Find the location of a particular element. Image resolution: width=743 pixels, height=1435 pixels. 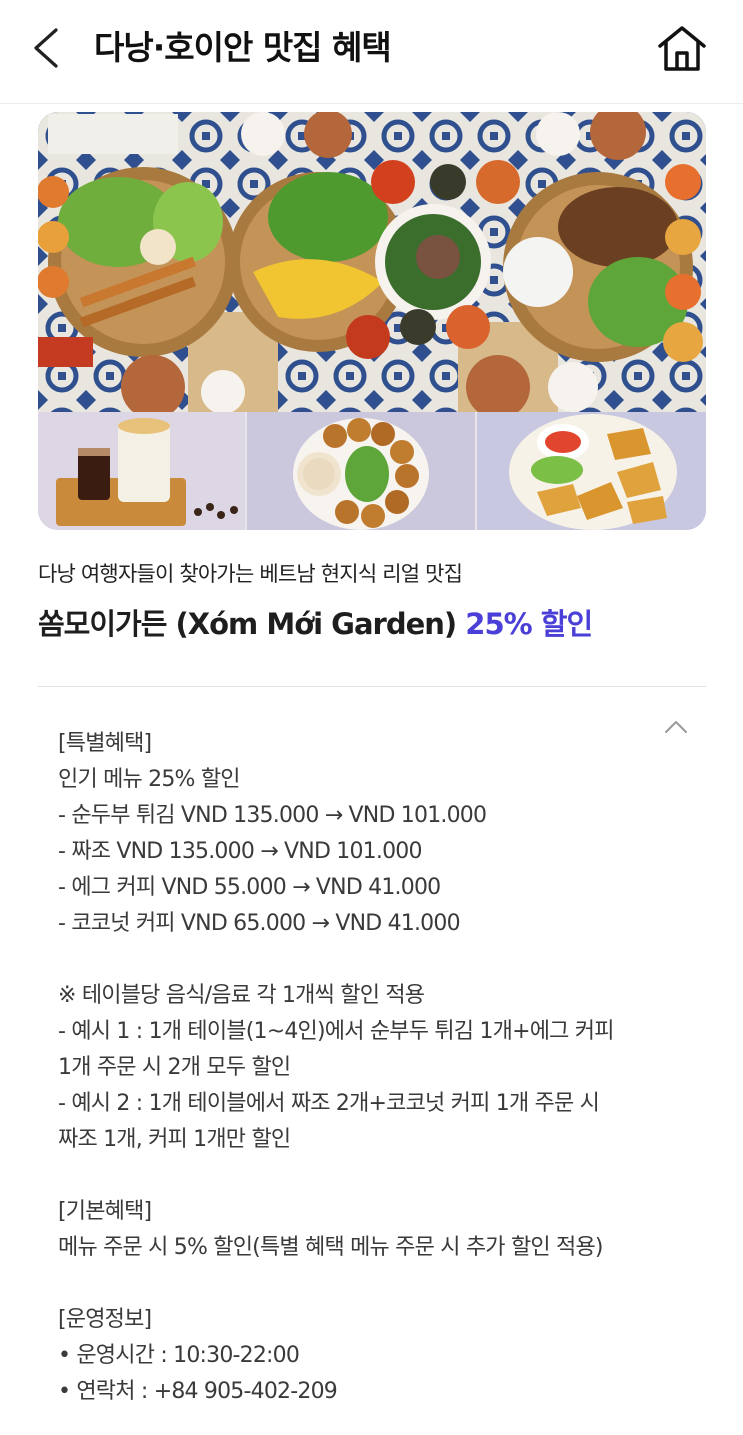

home-icon is located at coordinates (682, 48).